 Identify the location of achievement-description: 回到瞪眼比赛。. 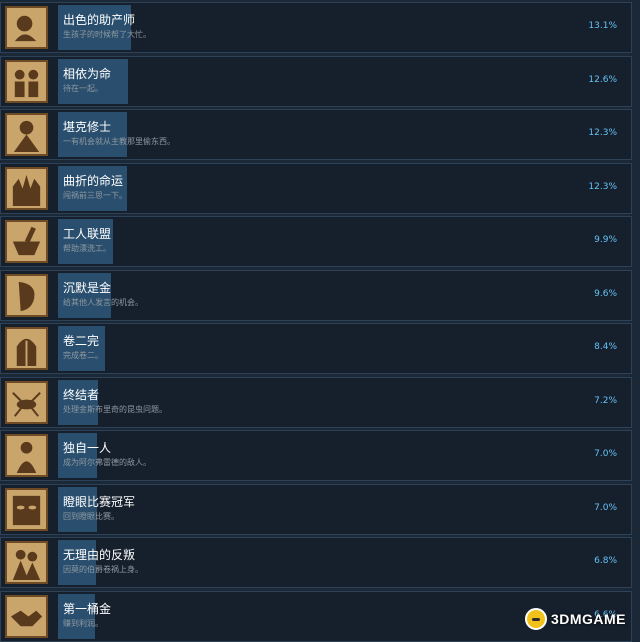
(91, 516).